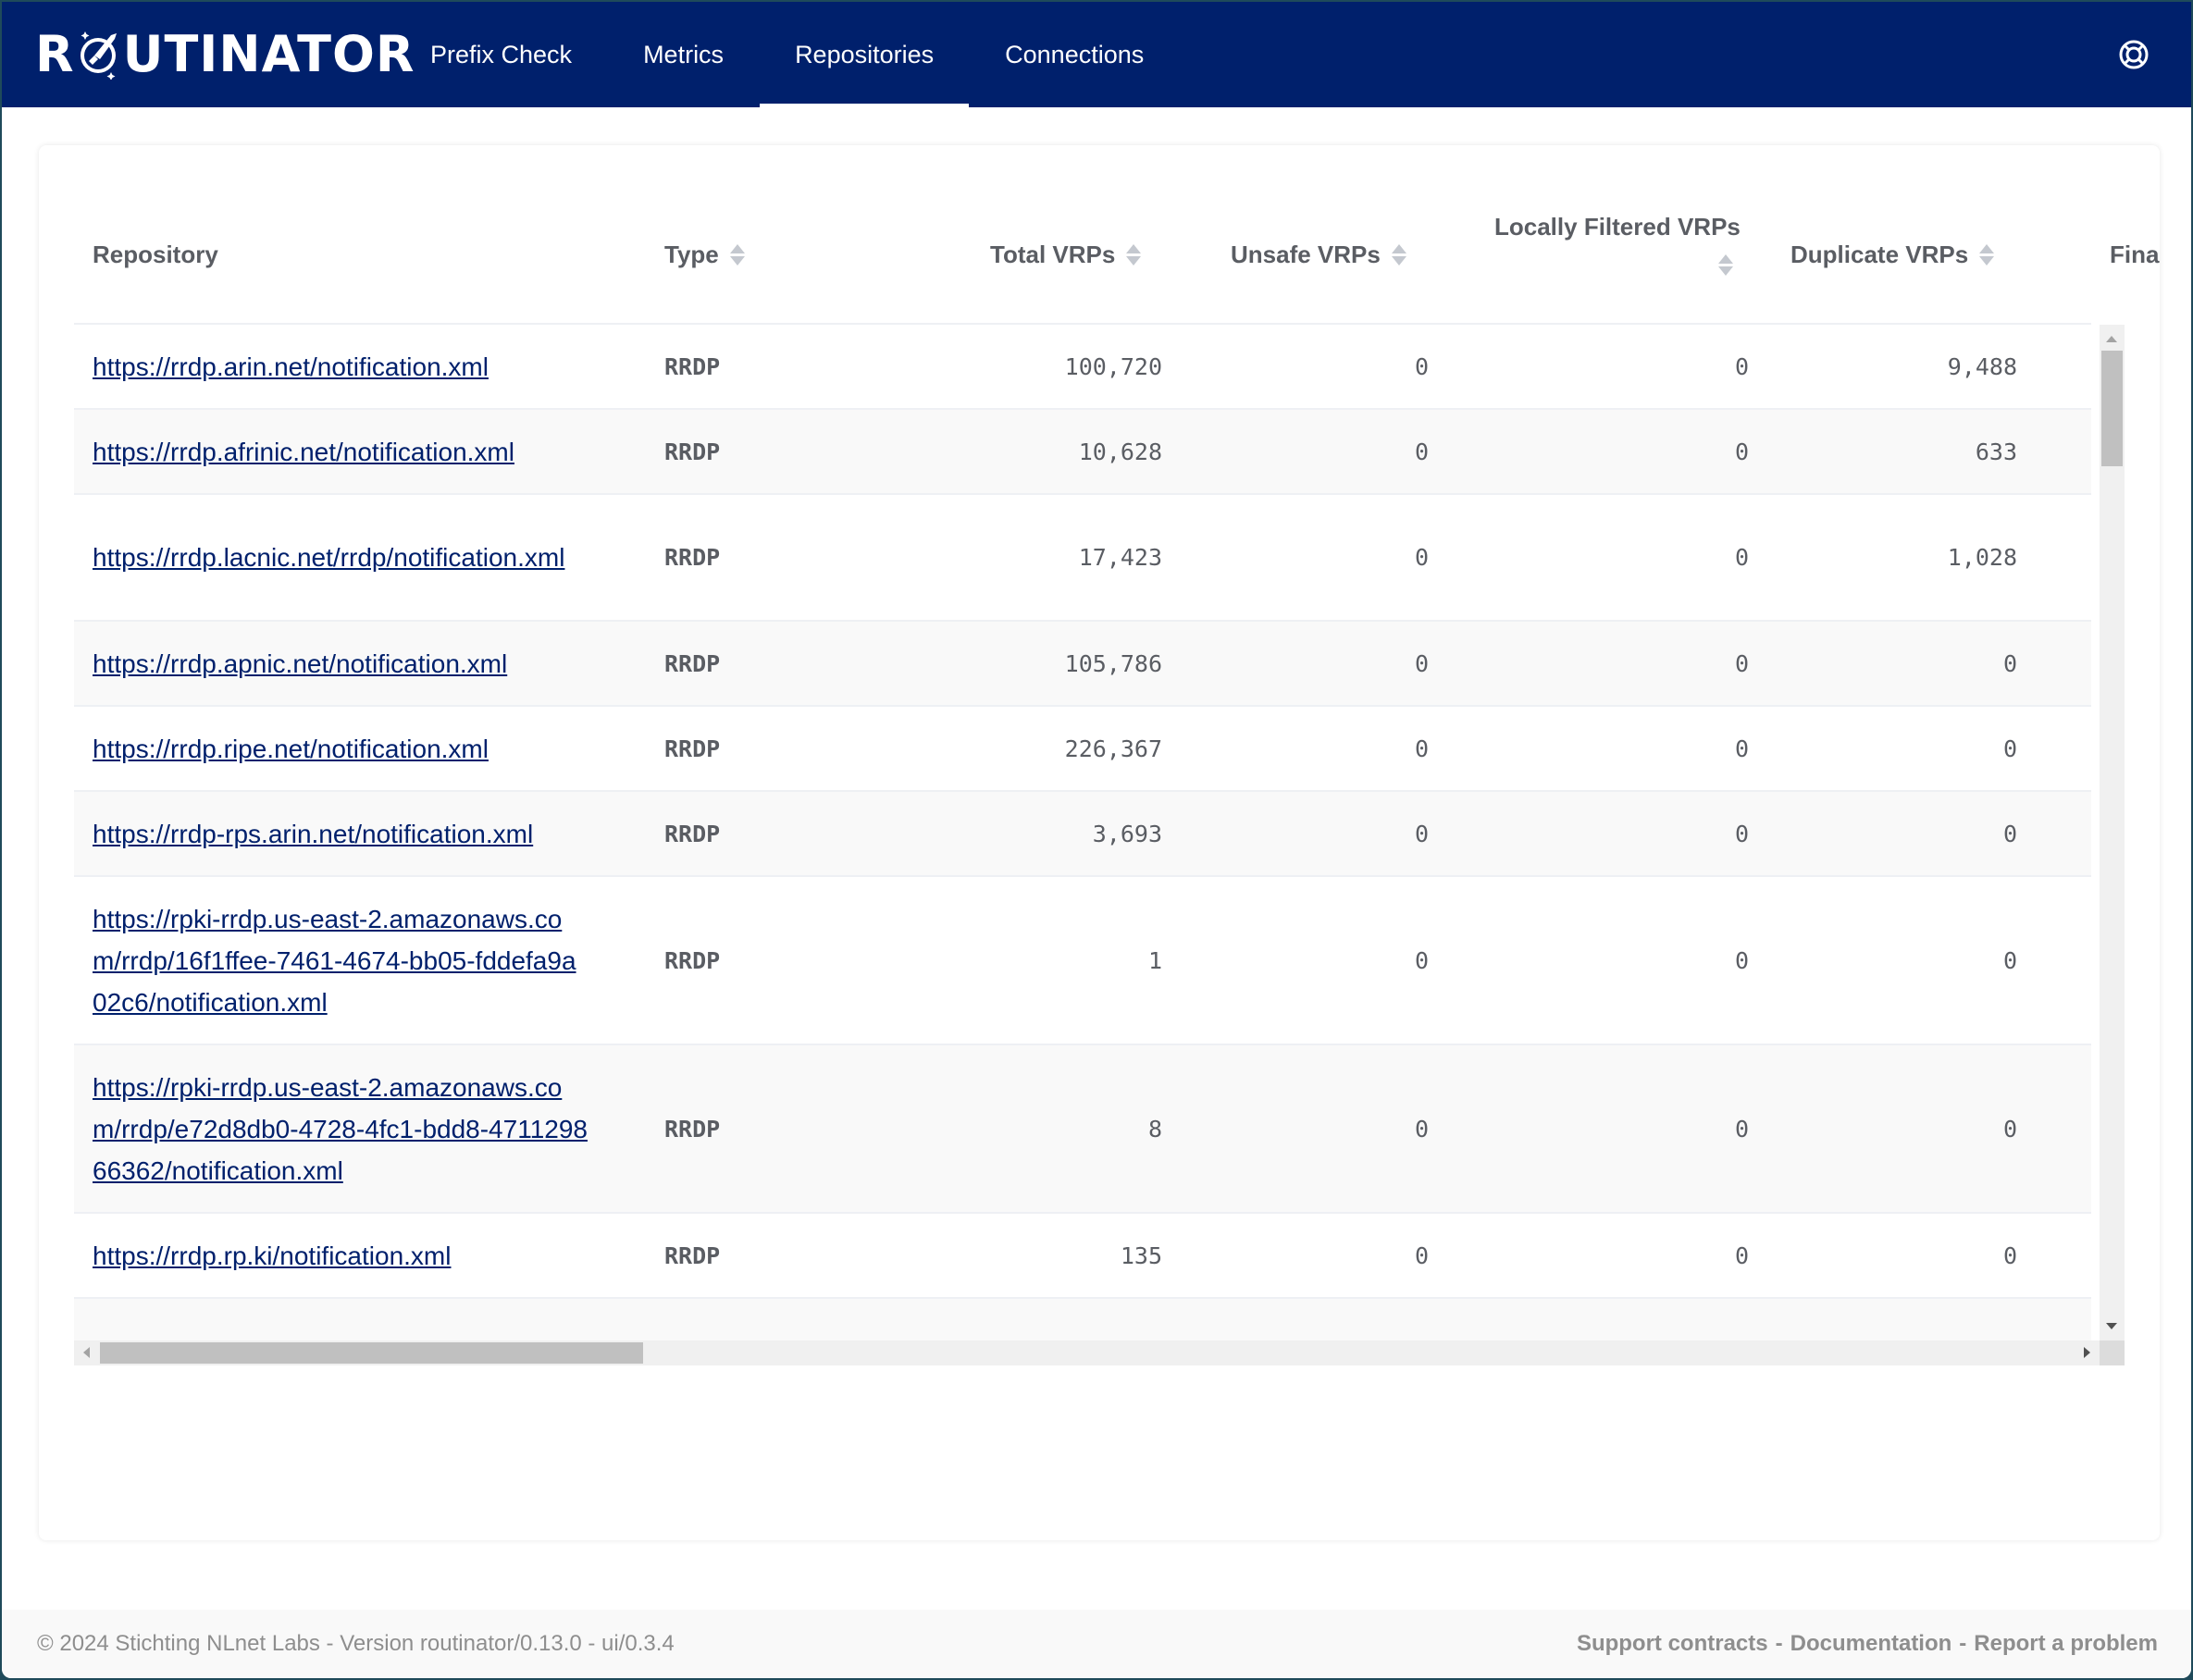 The width and height of the screenshot is (2193, 1680). What do you see at coordinates (1113, 748) in the screenshot?
I see `total-vrps-cell: 226,367` at bounding box center [1113, 748].